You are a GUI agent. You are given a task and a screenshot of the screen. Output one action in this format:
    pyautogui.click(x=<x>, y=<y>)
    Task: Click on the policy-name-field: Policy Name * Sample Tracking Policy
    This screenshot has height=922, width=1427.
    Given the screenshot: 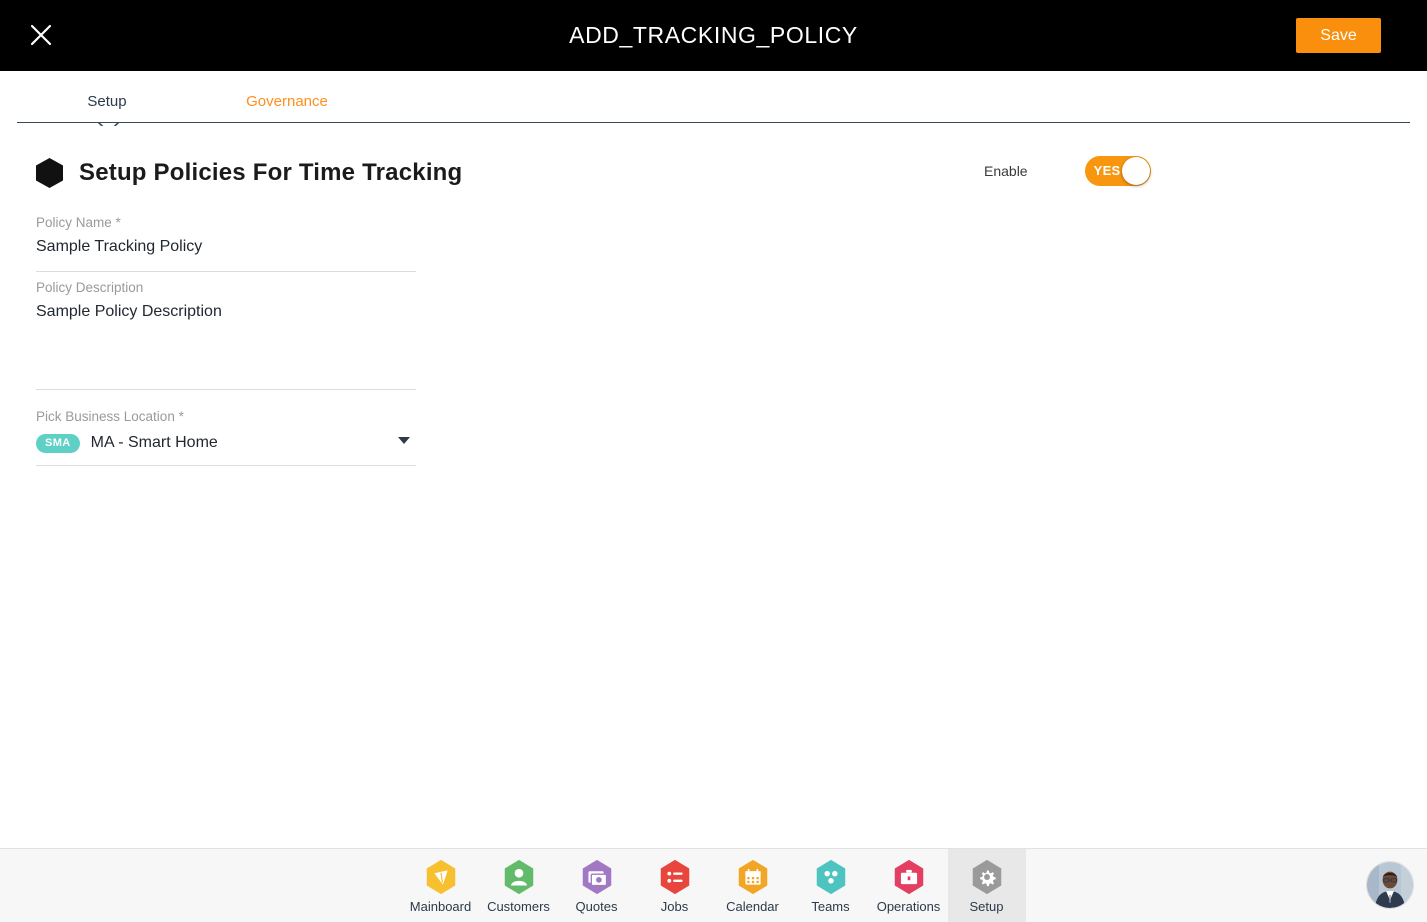 What is the action you would take?
    pyautogui.click(x=226, y=243)
    